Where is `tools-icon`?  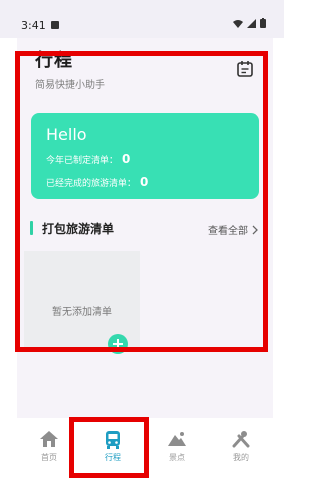 tools-icon is located at coordinates (241, 439).